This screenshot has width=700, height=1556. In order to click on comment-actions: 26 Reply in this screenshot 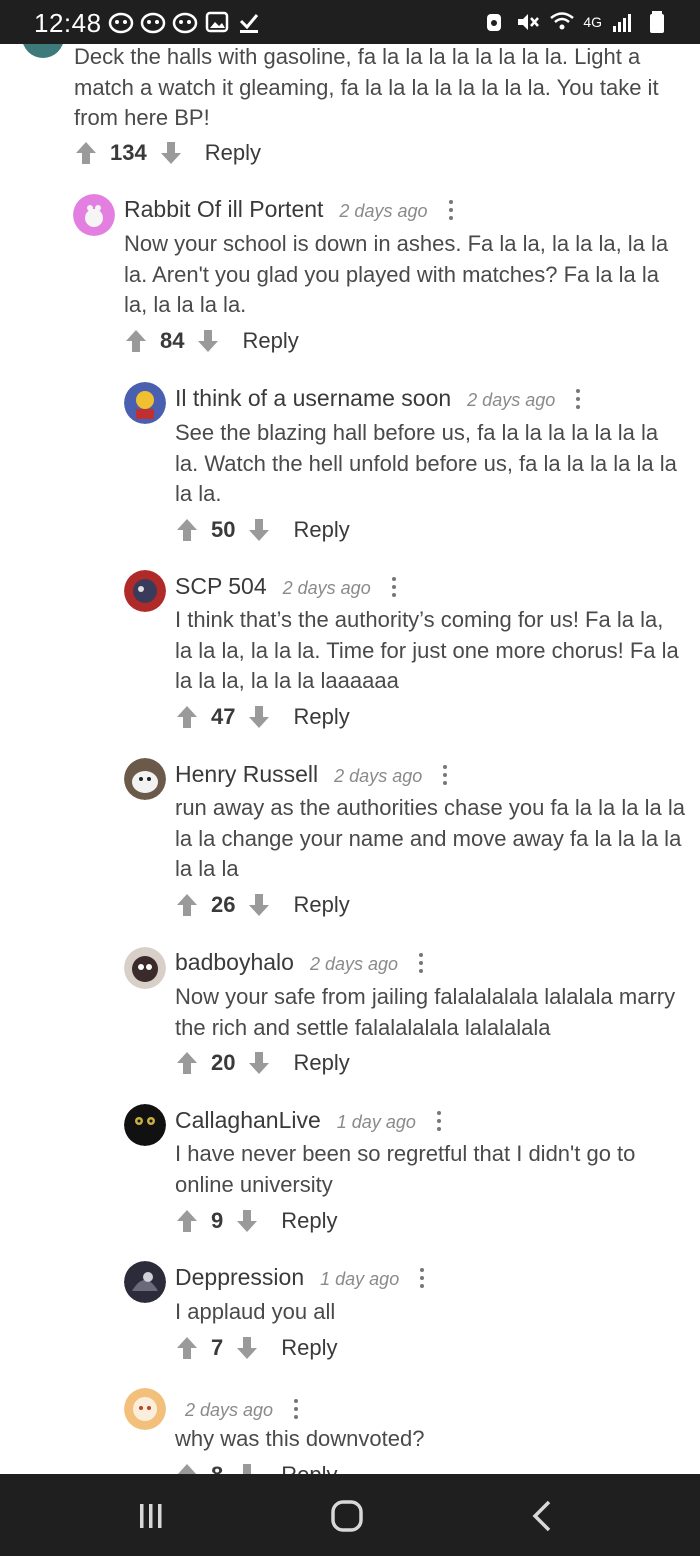, I will do `click(262, 905)`.